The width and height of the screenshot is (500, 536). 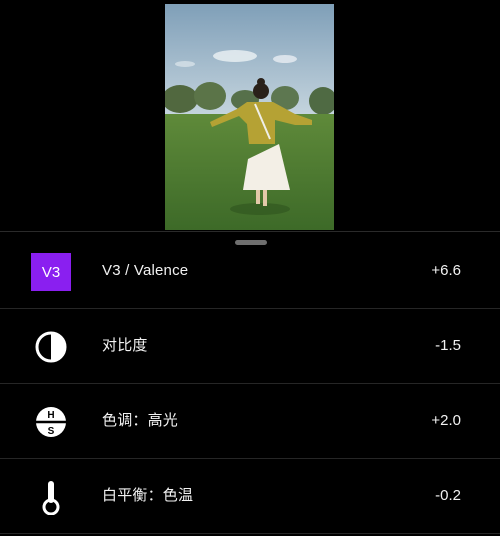 What do you see at coordinates (250, 231) in the screenshot?
I see `panel-divider` at bounding box center [250, 231].